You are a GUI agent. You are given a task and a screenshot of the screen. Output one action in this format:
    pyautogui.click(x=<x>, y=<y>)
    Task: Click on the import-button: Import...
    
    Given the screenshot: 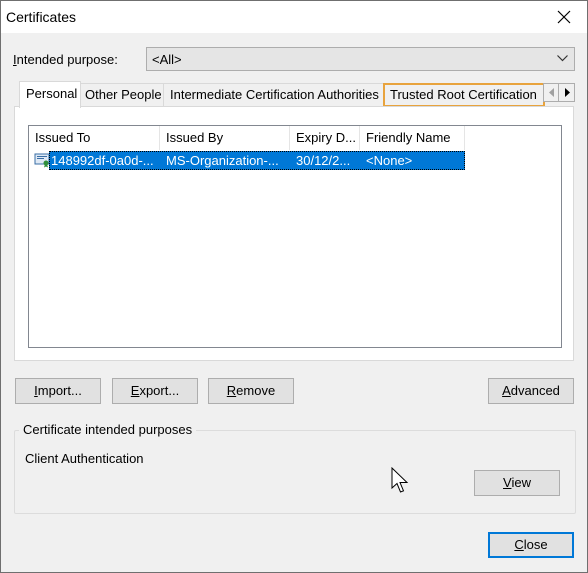 What is the action you would take?
    pyautogui.click(x=58, y=391)
    